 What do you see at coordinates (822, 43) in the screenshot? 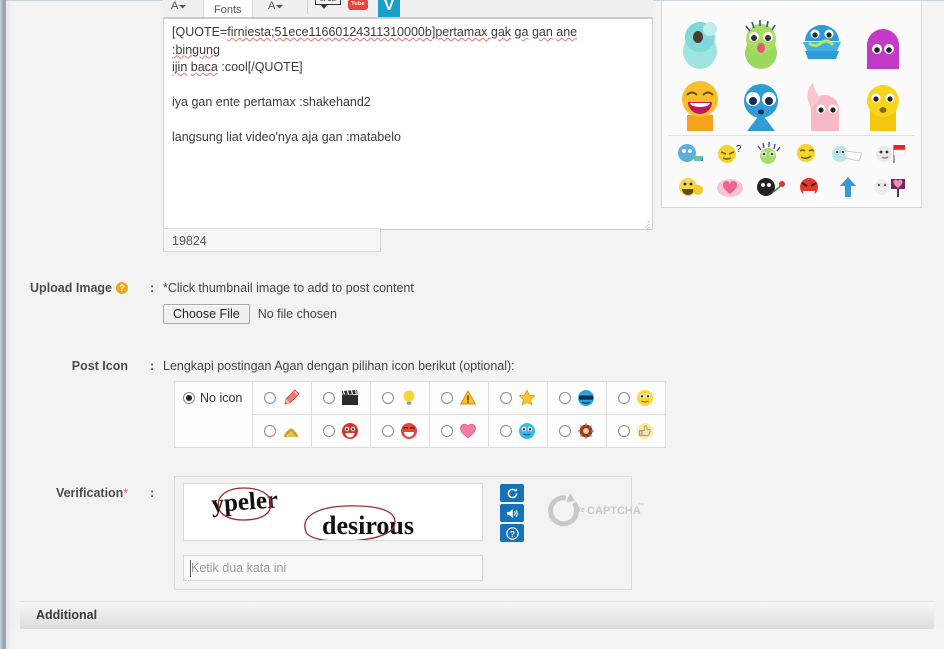
I see `emoticon-eat-blue` at bounding box center [822, 43].